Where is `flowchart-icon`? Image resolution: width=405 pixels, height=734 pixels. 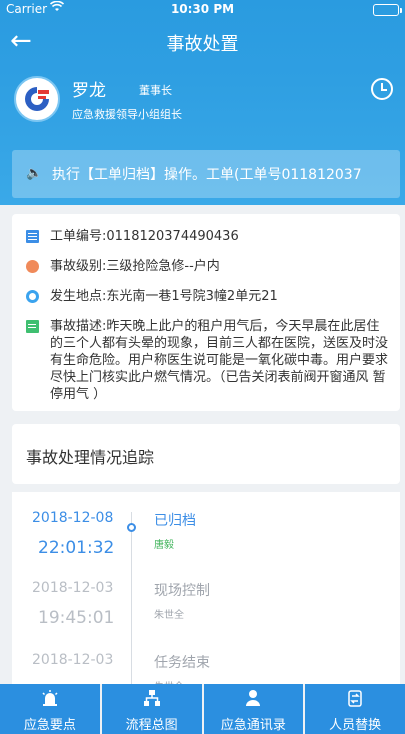
flowchart-icon is located at coordinates (152, 700).